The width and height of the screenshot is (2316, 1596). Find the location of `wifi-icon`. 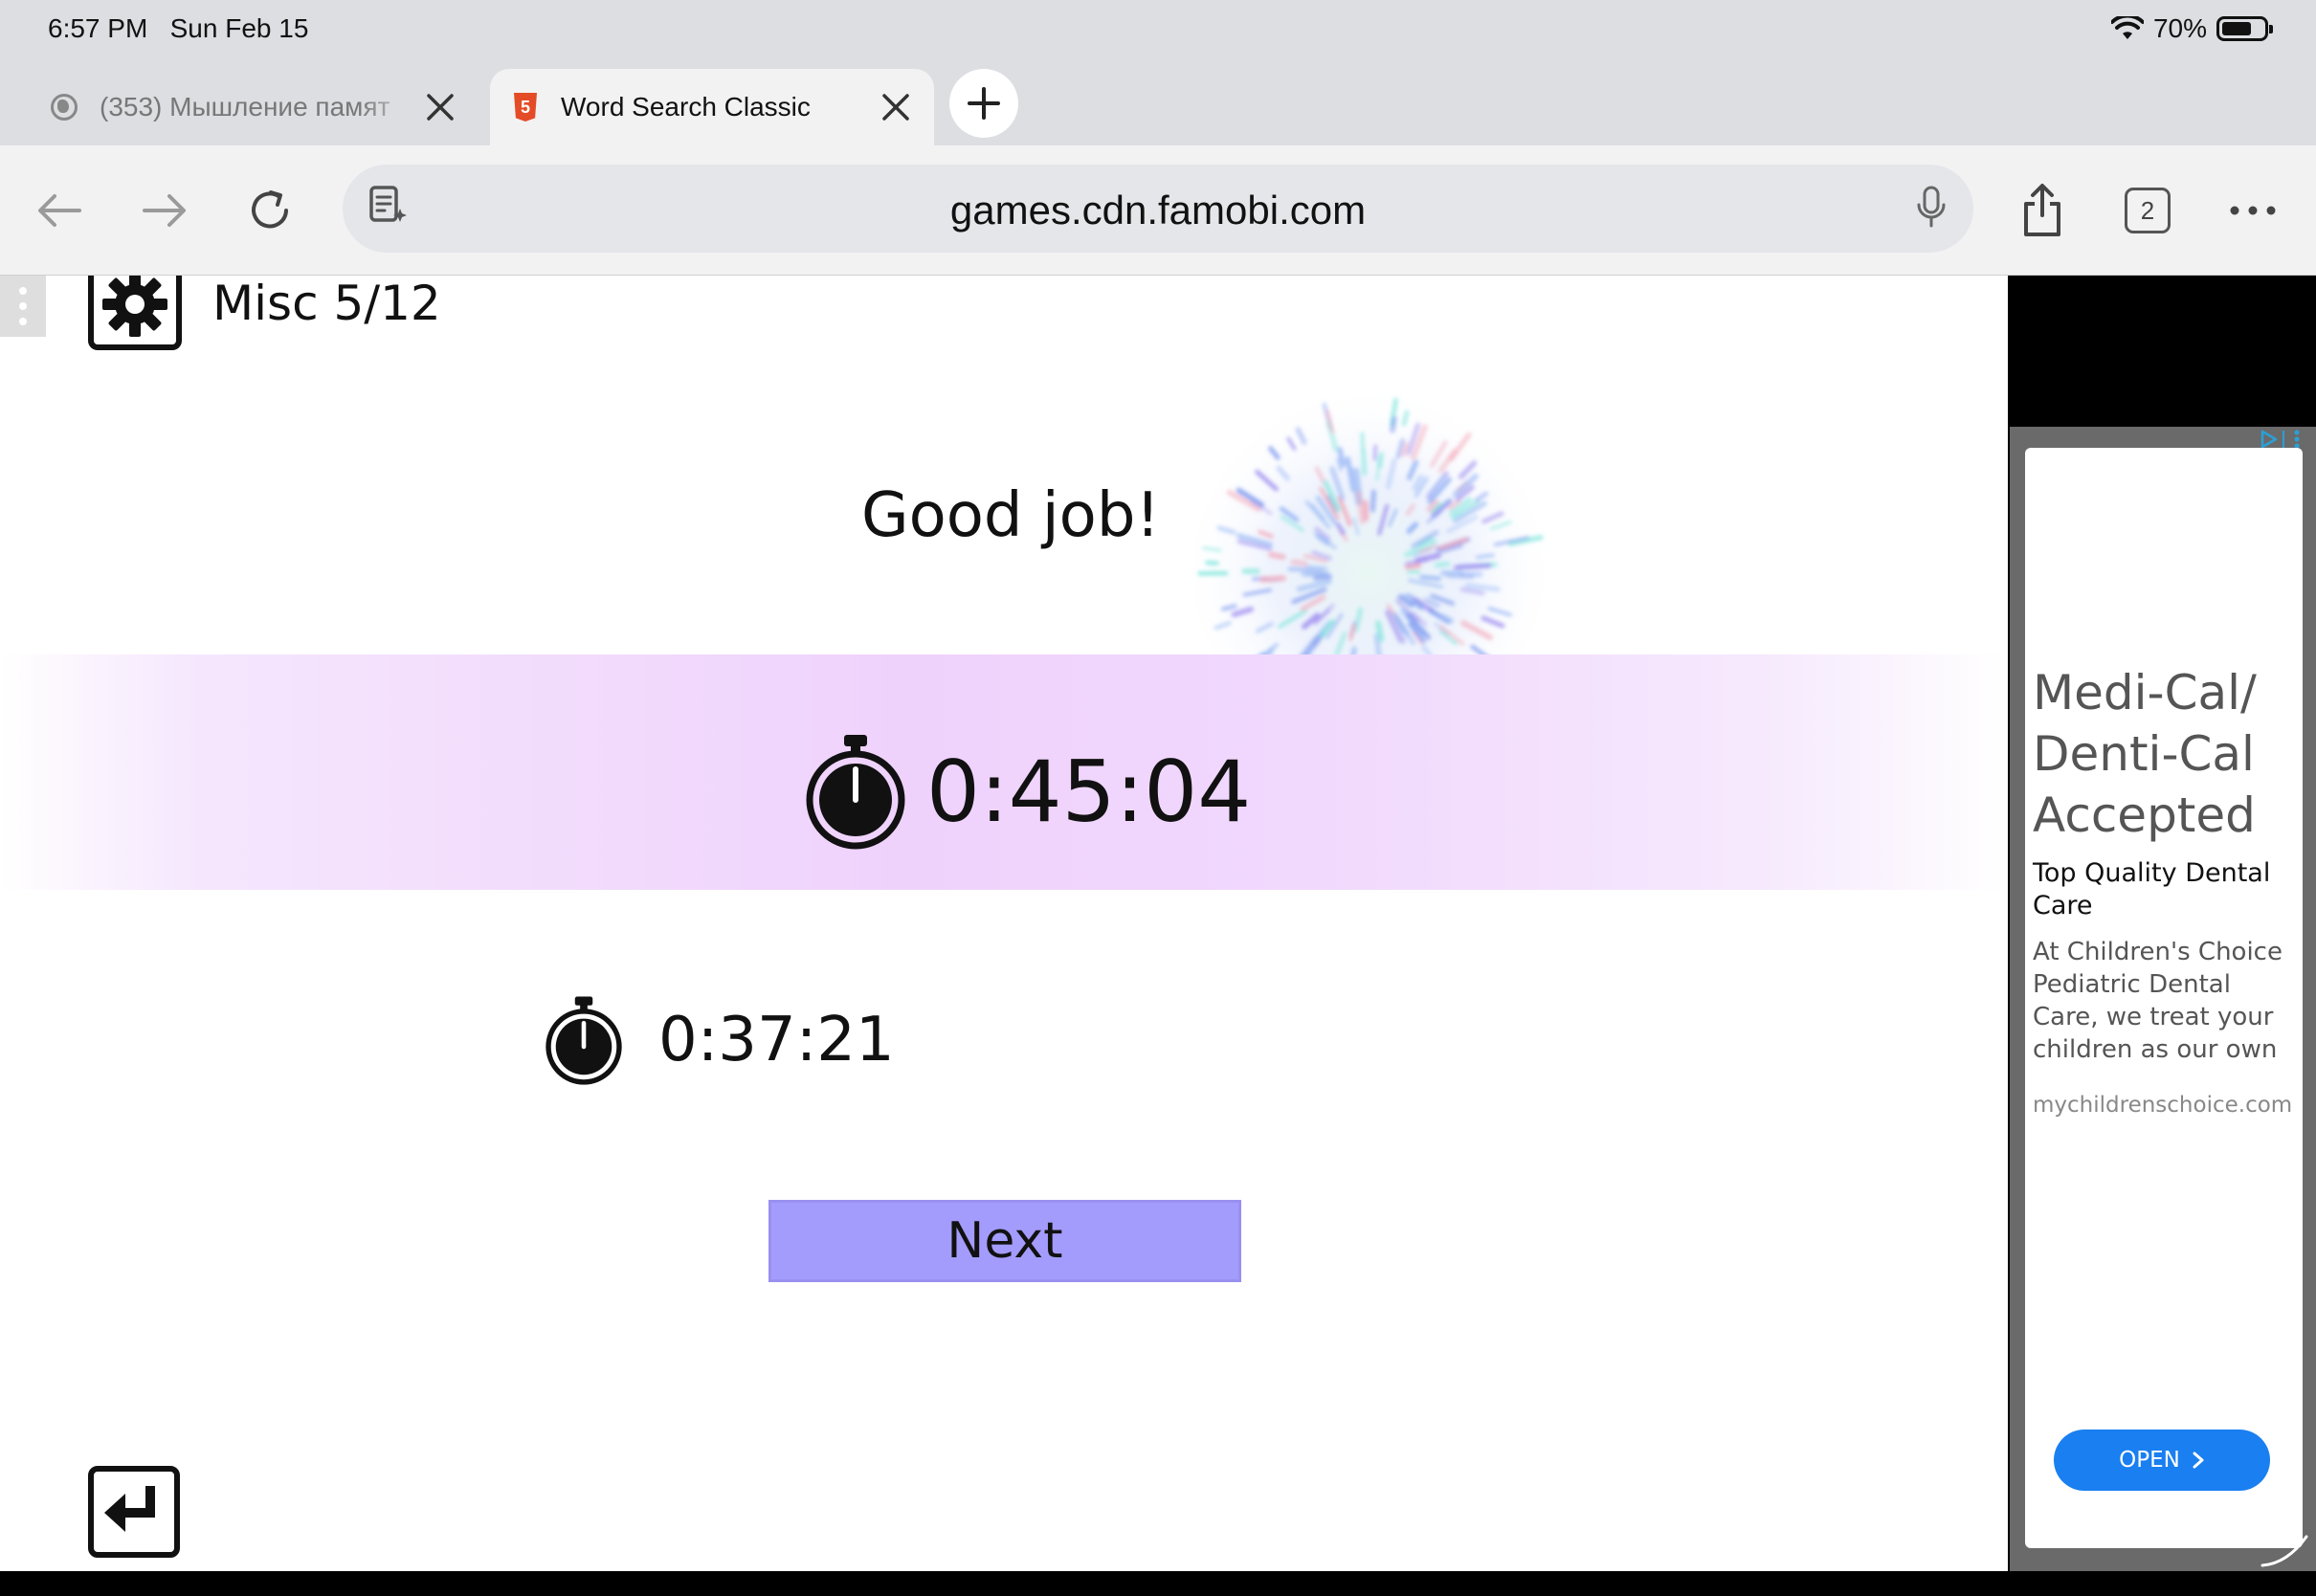

wifi-icon is located at coordinates (2127, 28).